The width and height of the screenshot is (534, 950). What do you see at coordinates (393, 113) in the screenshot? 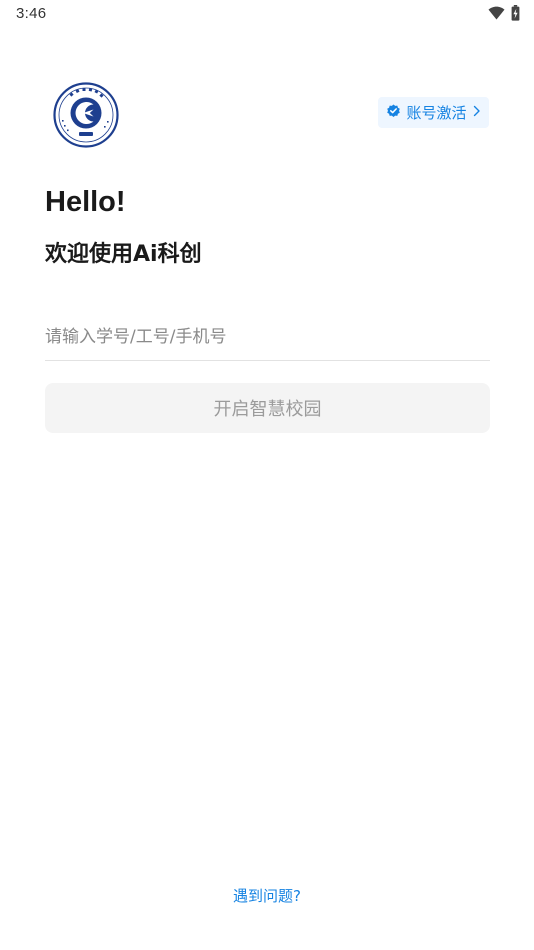
I see `verified-badge-icon` at bounding box center [393, 113].